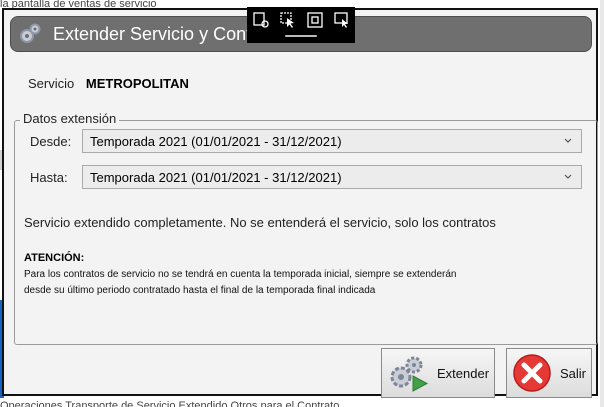 This screenshot has height=407, width=604. What do you see at coordinates (301, 36) in the screenshot?
I see `toolbar-grip` at bounding box center [301, 36].